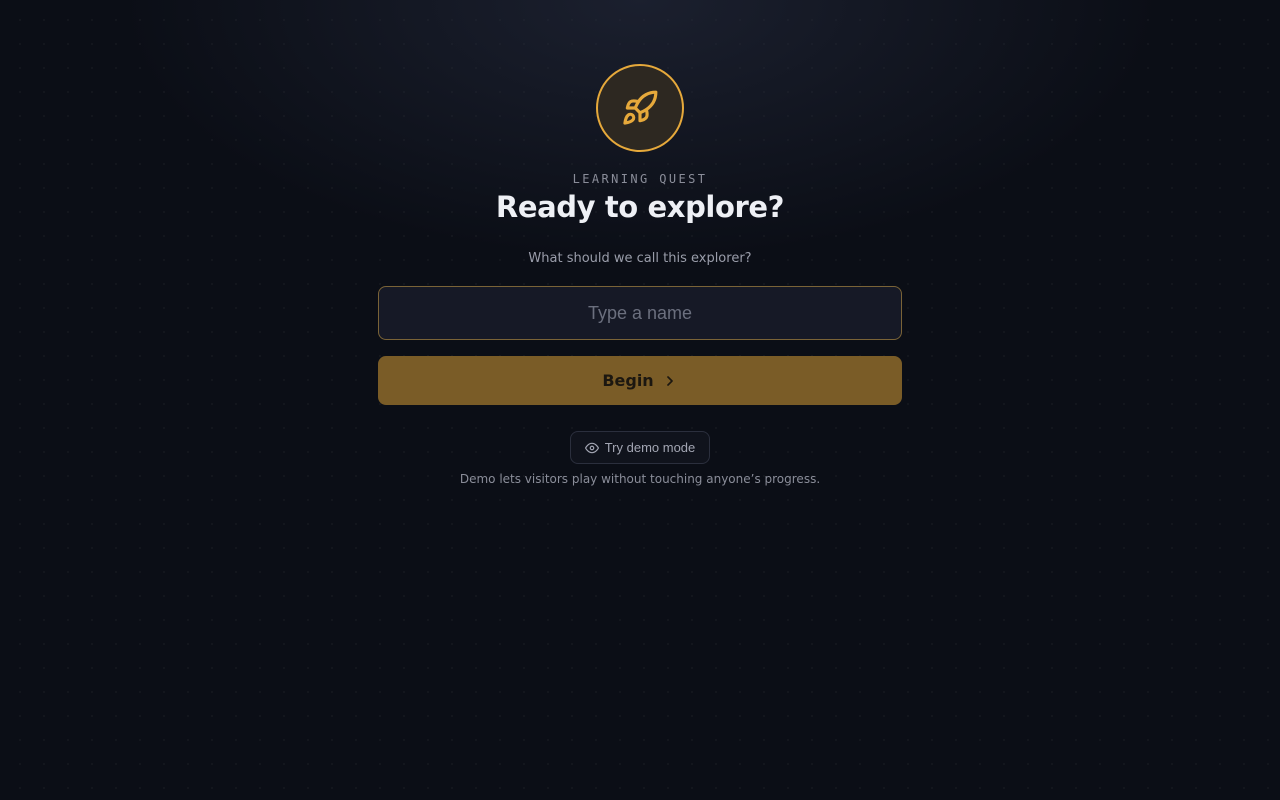  I want to click on explorer-name-input, so click(640, 313).